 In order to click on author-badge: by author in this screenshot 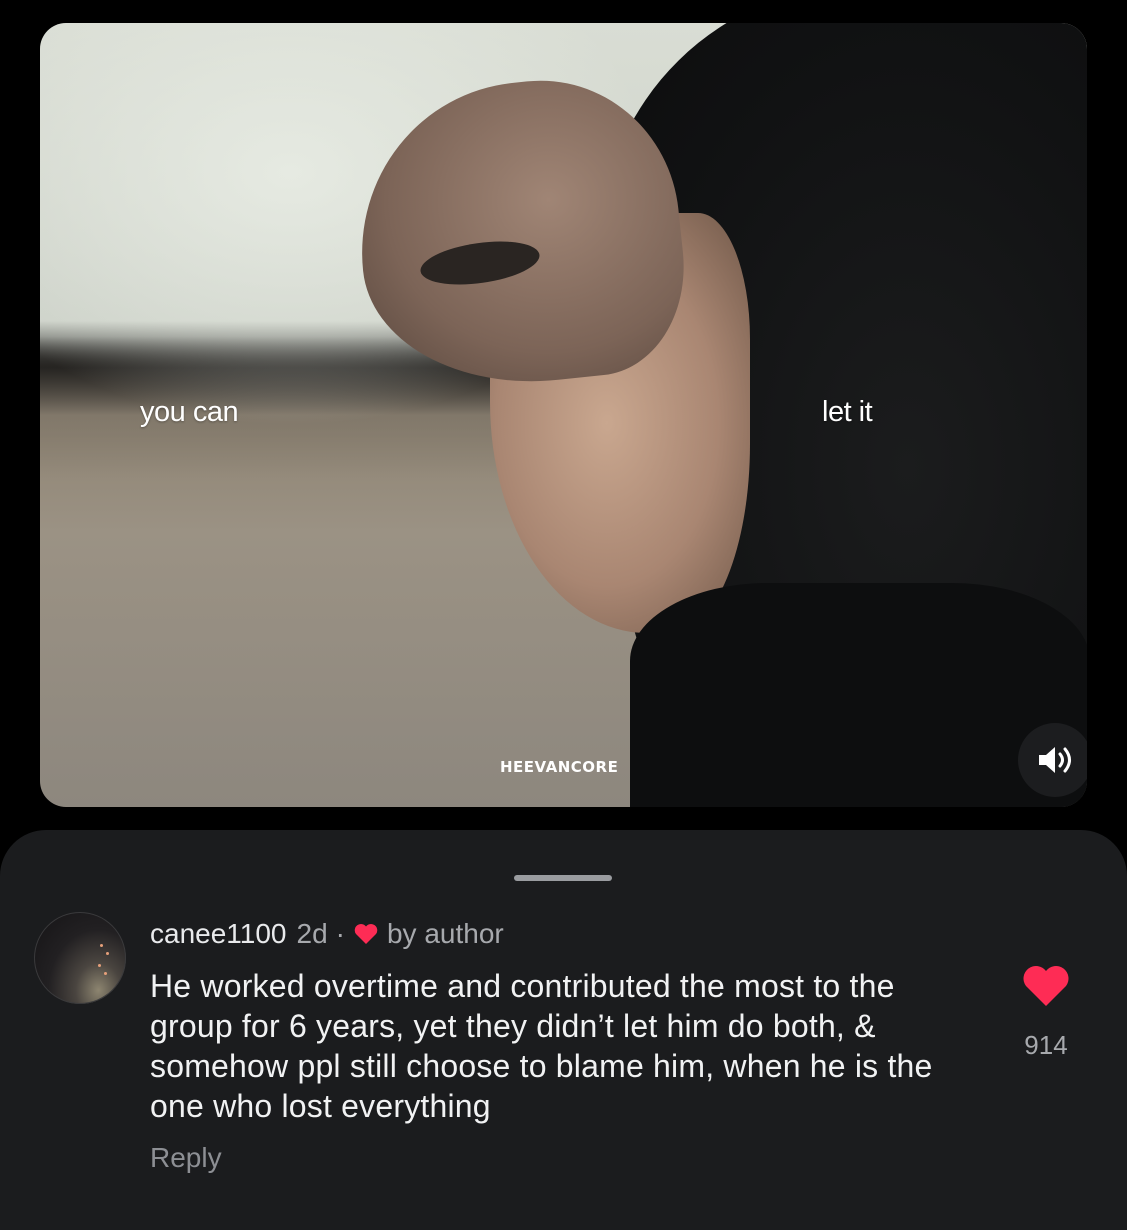, I will do `click(445, 933)`.